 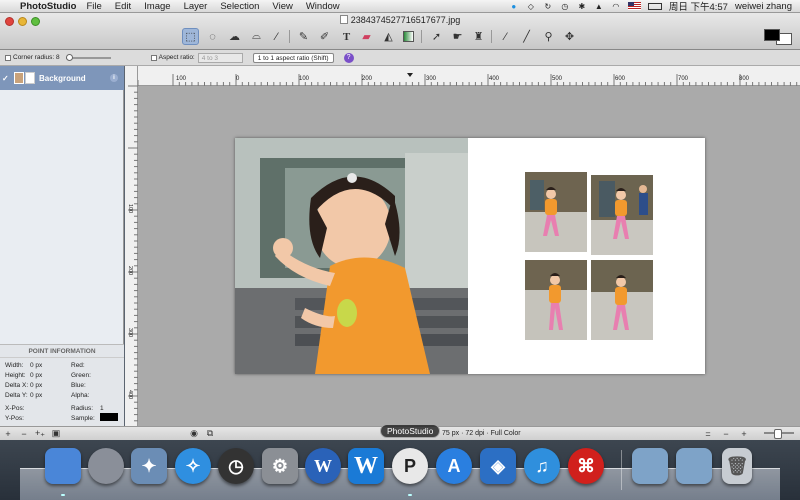 I want to click on slider-knob, so click(x=69, y=57).